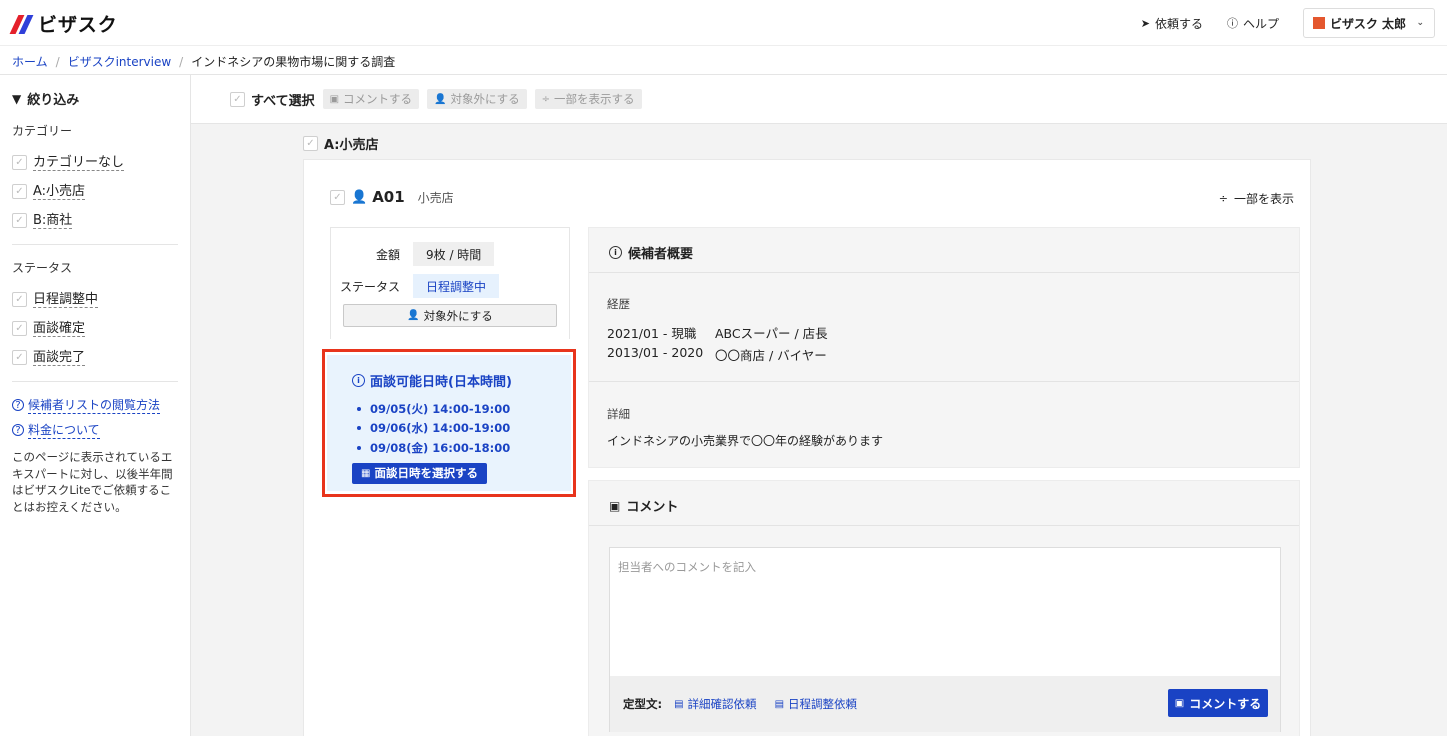  What do you see at coordinates (371, 99) in the screenshot?
I see `bulk-comment-button: ▣ コメントする` at bounding box center [371, 99].